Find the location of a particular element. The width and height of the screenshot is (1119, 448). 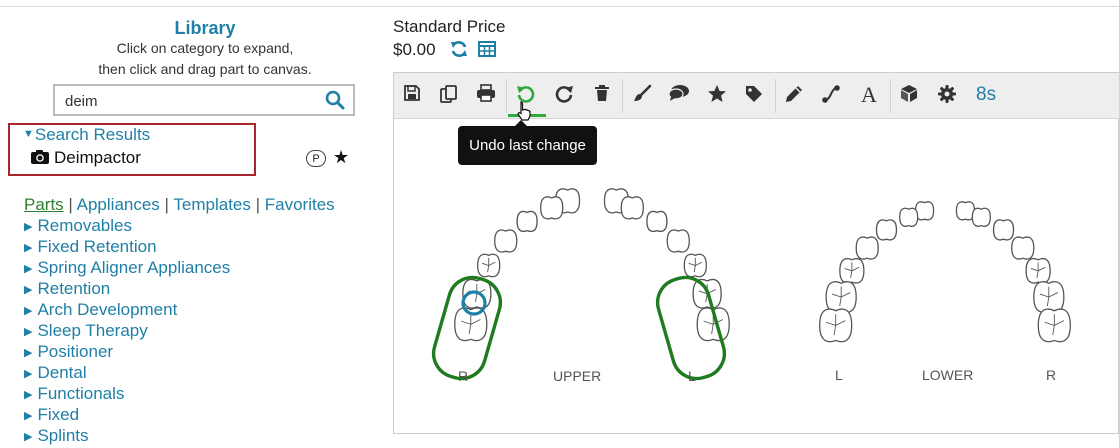

category-label: Retention is located at coordinates (74, 288).